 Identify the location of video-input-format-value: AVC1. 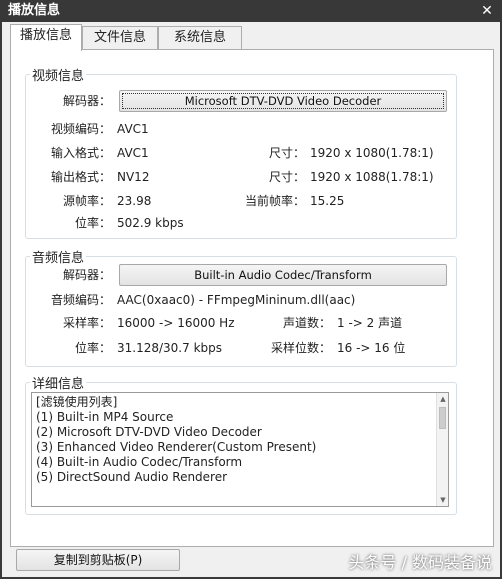
(133, 153).